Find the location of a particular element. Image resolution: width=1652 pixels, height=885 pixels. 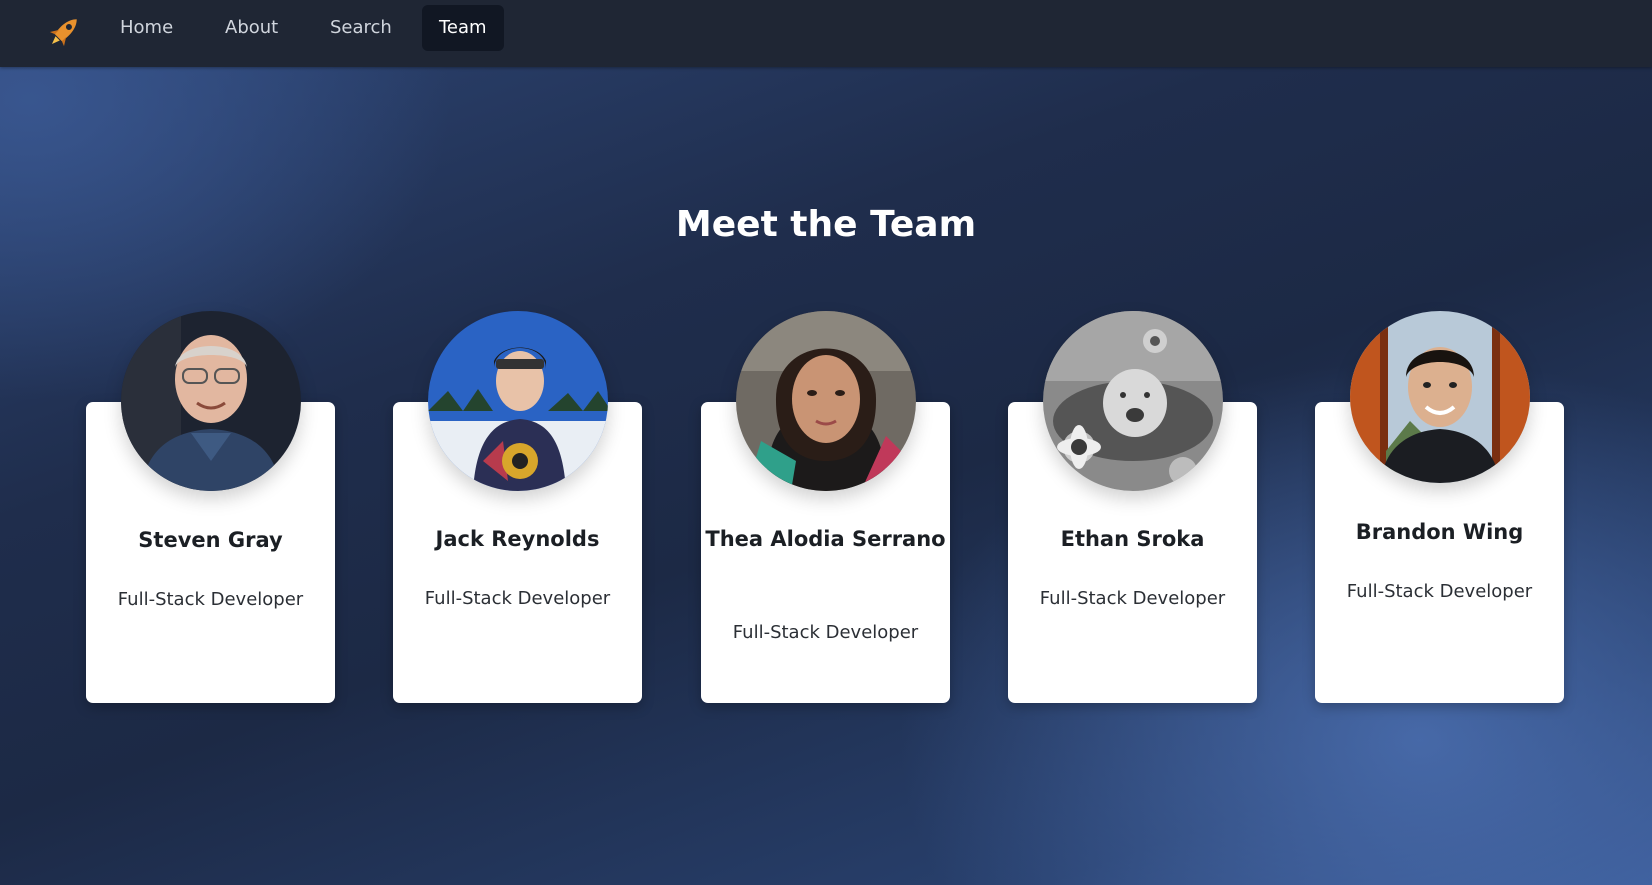

nav-link-search: Search is located at coordinates (361, 28).